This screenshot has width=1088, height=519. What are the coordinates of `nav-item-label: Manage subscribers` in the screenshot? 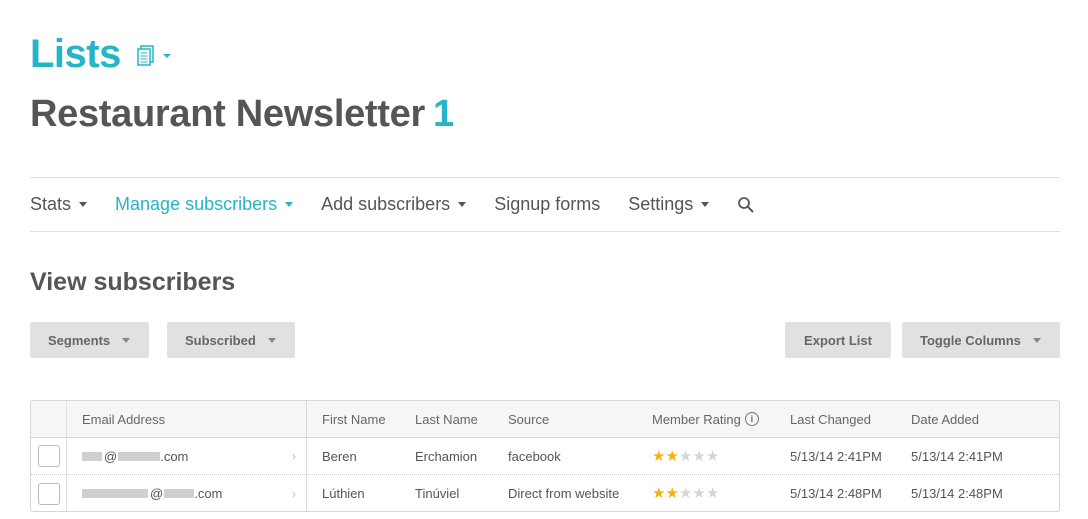 It's located at (196, 204).